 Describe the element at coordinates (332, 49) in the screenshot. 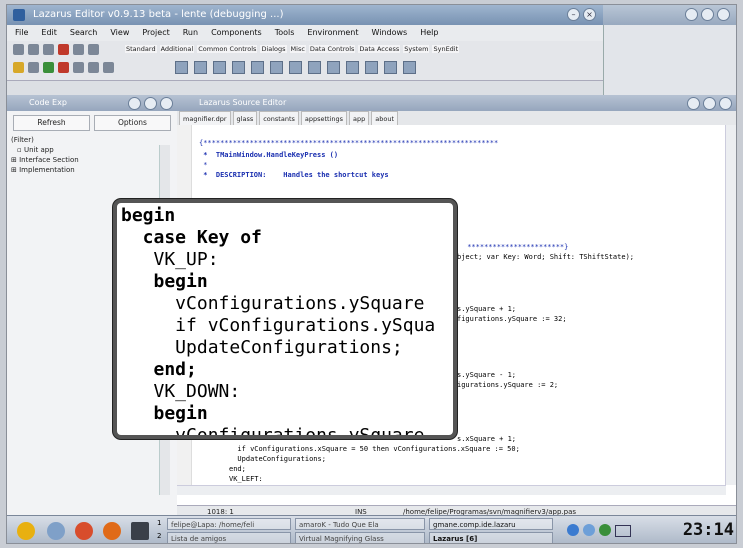

I see `tab-data-controls: Data Controls` at that location.